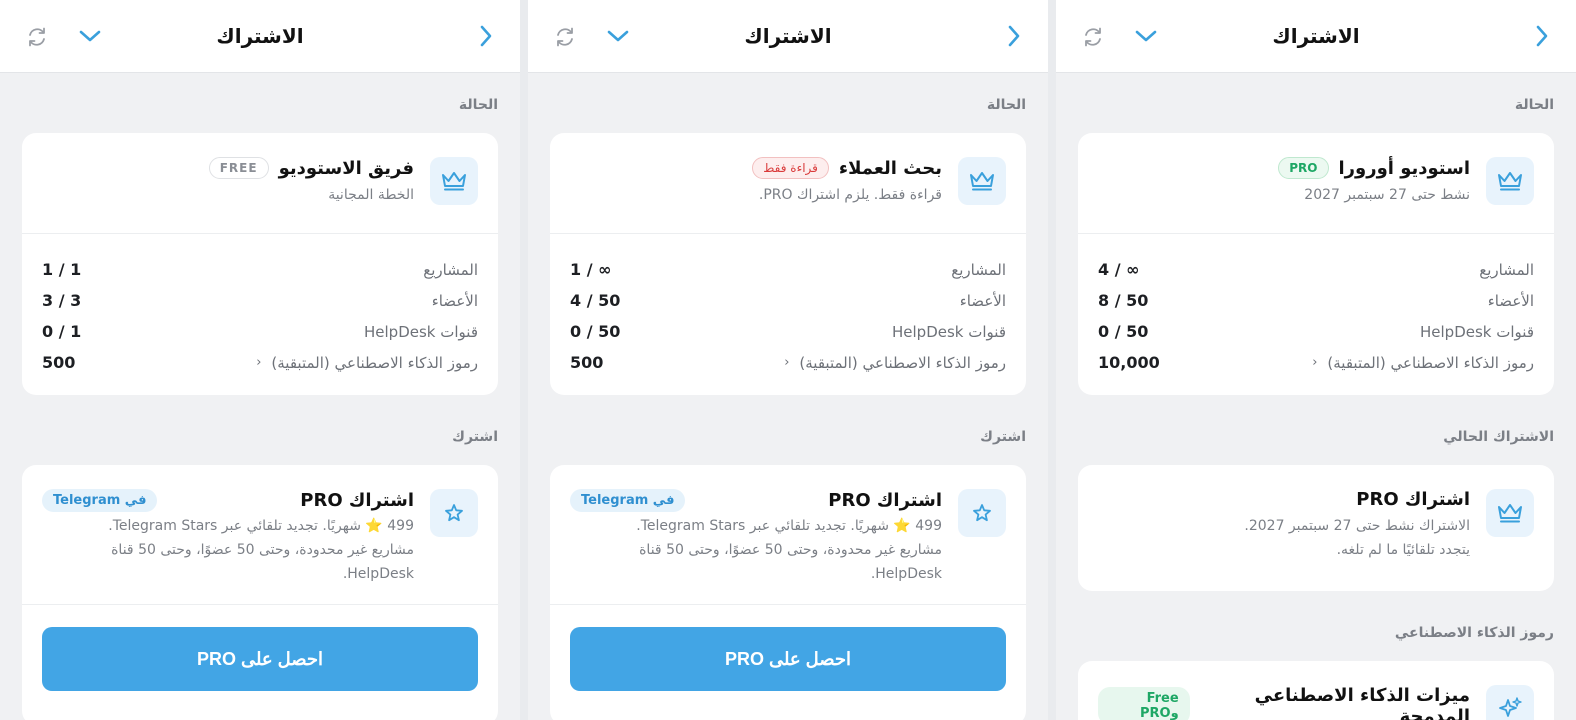 The image size is (1576, 720). Describe the element at coordinates (1474, 633) in the screenshot. I see `section-ai-tokens: رموز الذكاء الاصطناعي` at that location.